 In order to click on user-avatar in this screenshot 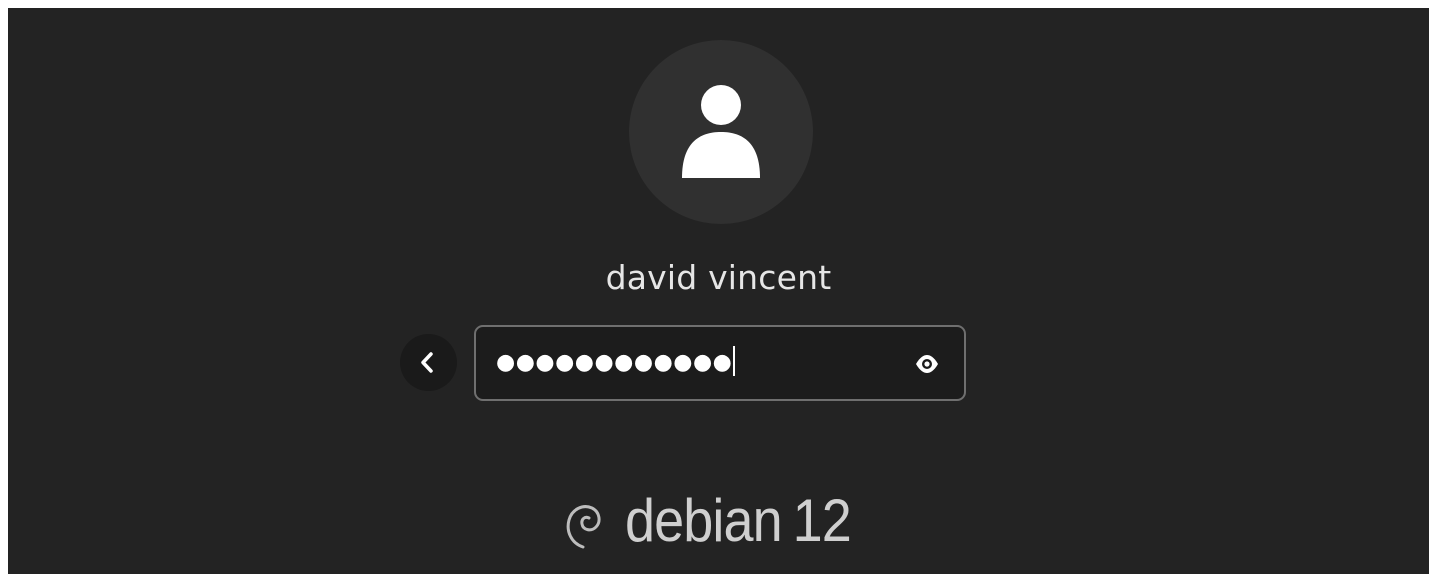, I will do `click(721, 132)`.